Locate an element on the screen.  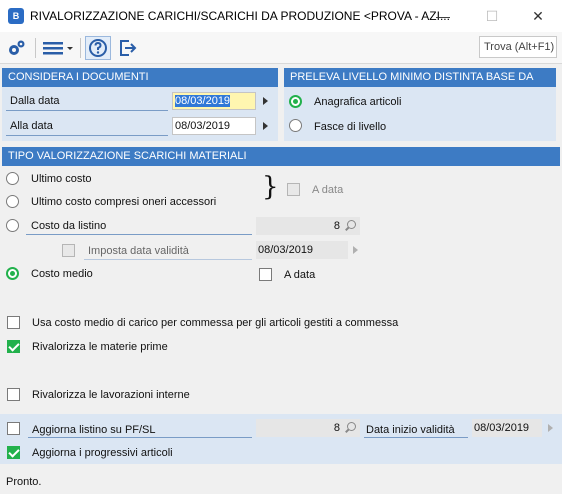
to-date-underline is located at coordinates (87, 135).